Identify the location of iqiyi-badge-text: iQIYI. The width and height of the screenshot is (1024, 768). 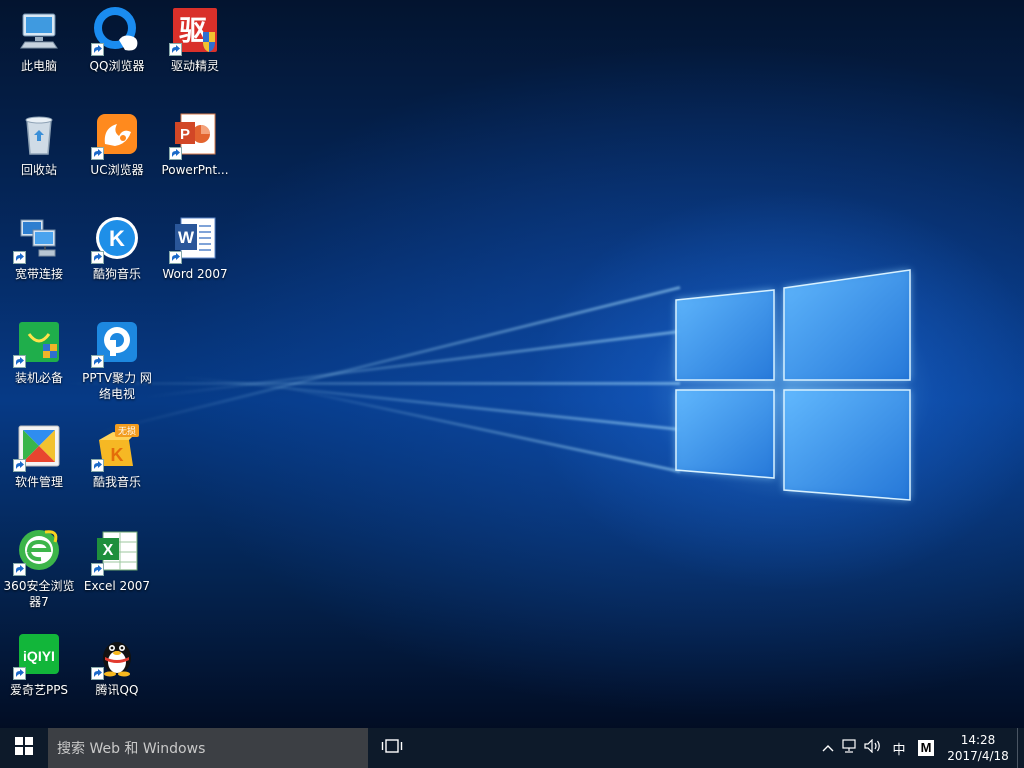
(39, 656).